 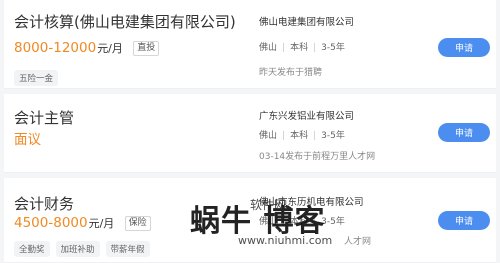 I want to click on benefit-tag: 全勤奖, so click(x=32, y=249).